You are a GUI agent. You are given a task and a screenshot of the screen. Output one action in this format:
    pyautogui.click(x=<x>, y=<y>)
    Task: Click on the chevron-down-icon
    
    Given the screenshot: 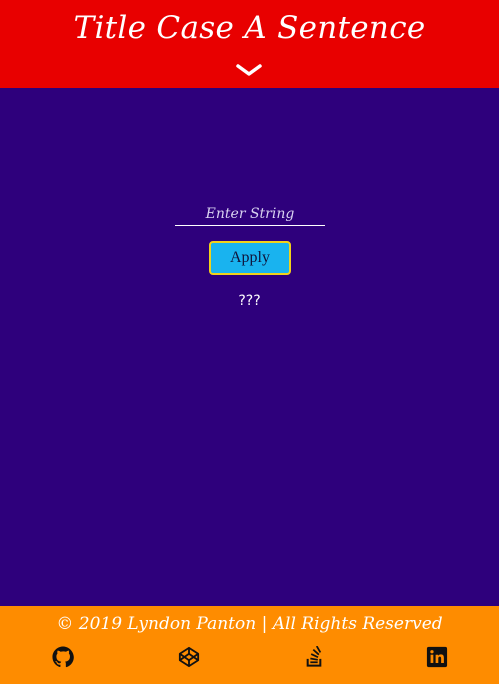 What is the action you would take?
    pyautogui.click(x=249, y=70)
    